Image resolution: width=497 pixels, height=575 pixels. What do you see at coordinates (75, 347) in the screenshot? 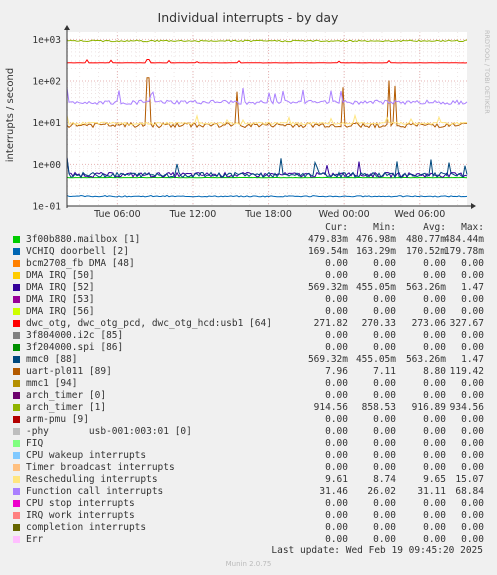
I see `legend-label: 3f204000.spi [86]` at bounding box center [75, 347].